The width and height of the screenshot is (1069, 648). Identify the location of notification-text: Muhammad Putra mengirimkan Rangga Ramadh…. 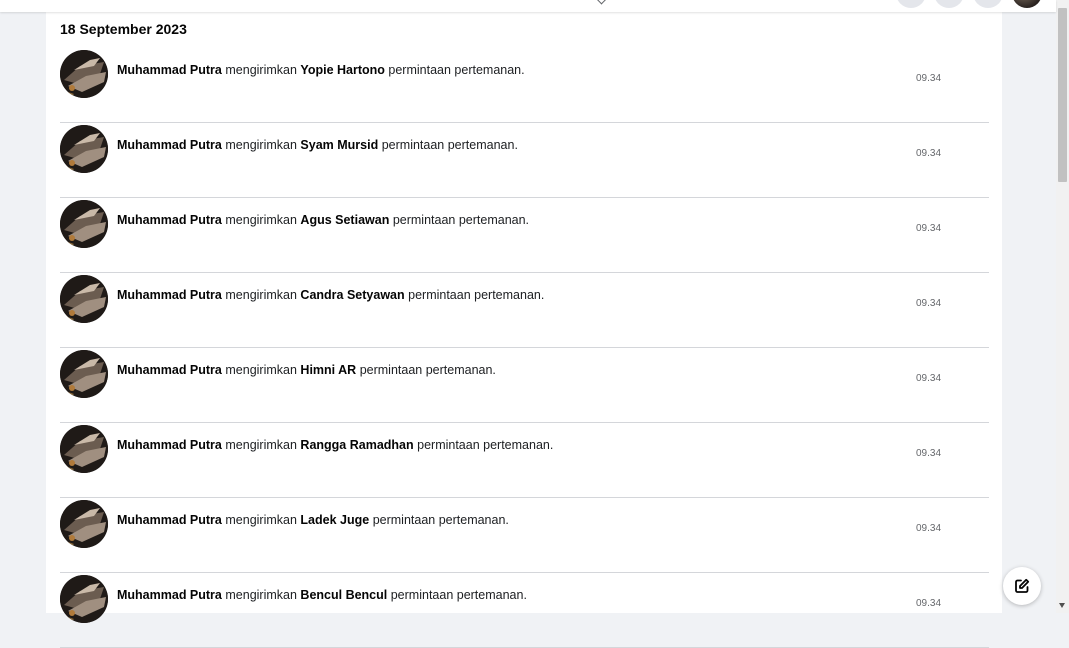
(335, 445).